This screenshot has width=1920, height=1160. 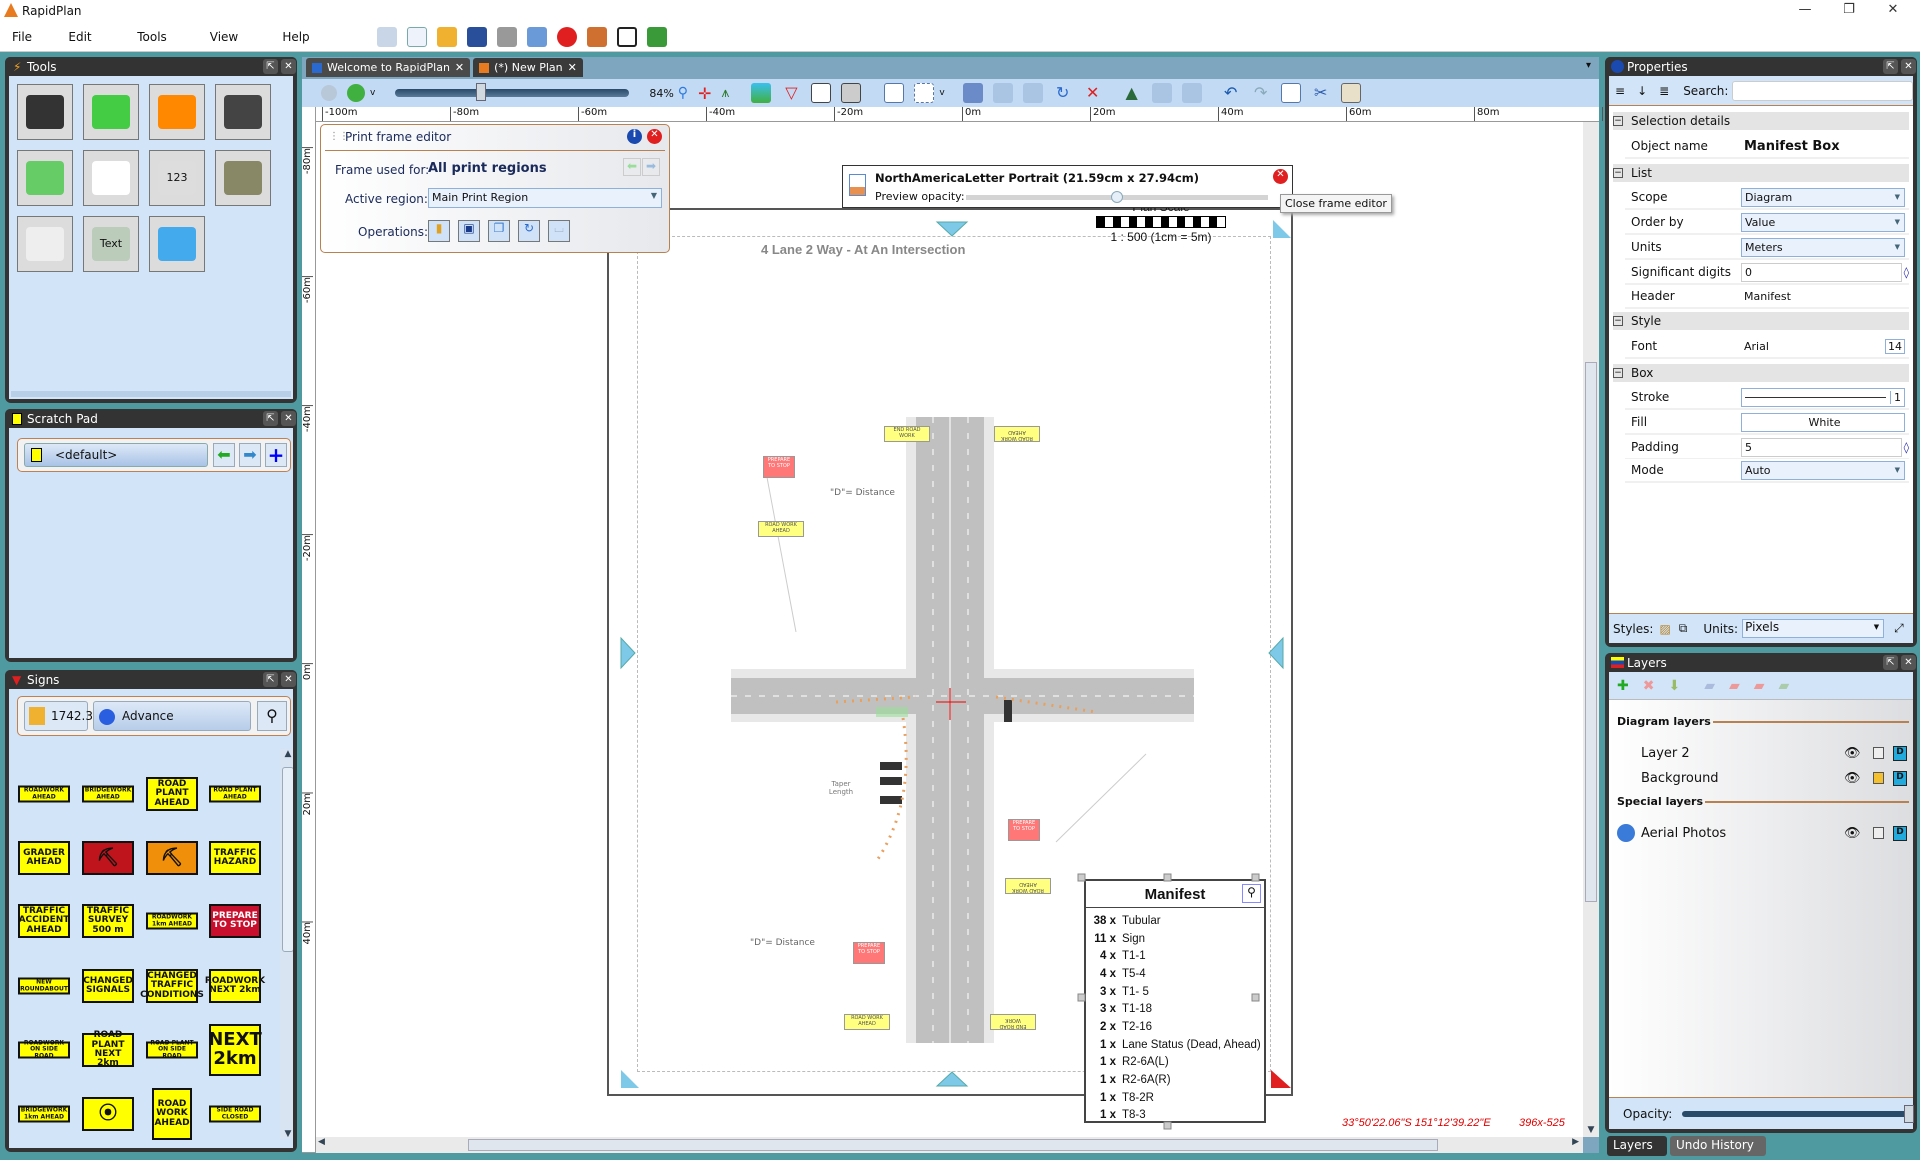 What do you see at coordinates (1261, 93) in the screenshot?
I see `redo-icon: ↷` at bounding box center [1261, 93].